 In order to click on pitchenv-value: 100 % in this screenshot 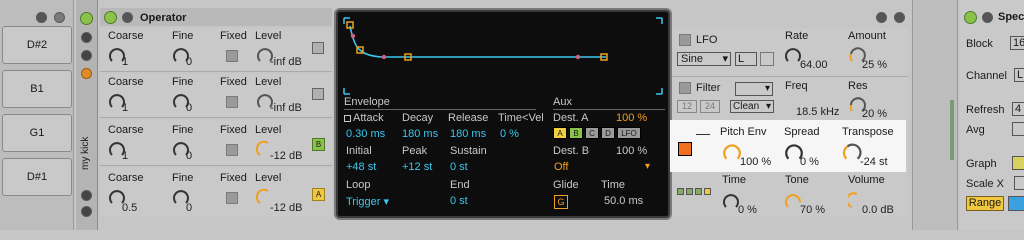, I will do `click(756, 162)`.